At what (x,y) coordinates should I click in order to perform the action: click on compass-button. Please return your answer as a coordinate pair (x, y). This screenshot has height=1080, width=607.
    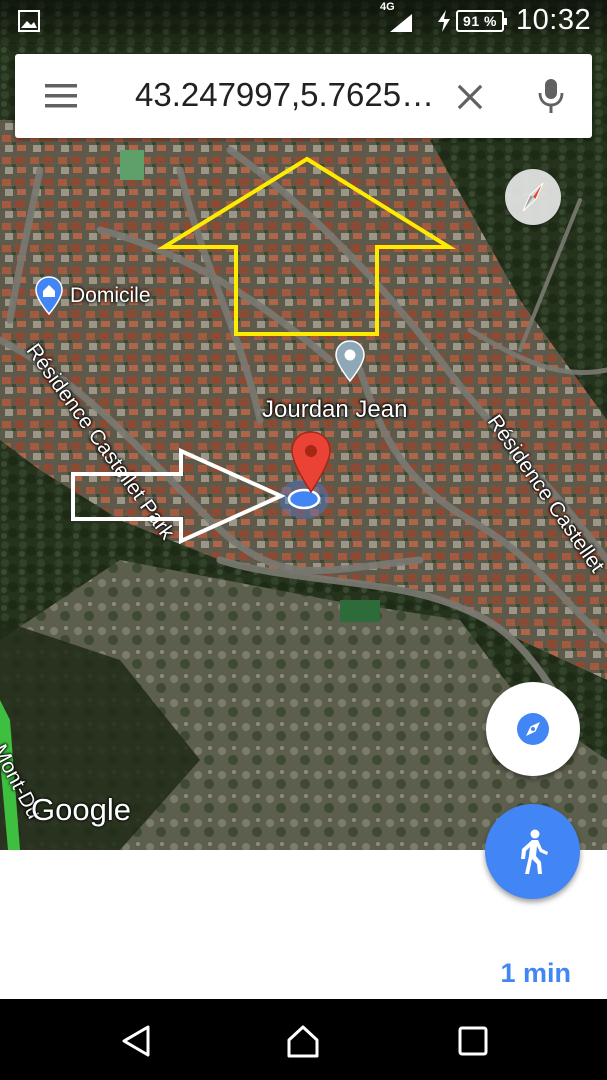
    Looking at the image, I should click on (533, 197).